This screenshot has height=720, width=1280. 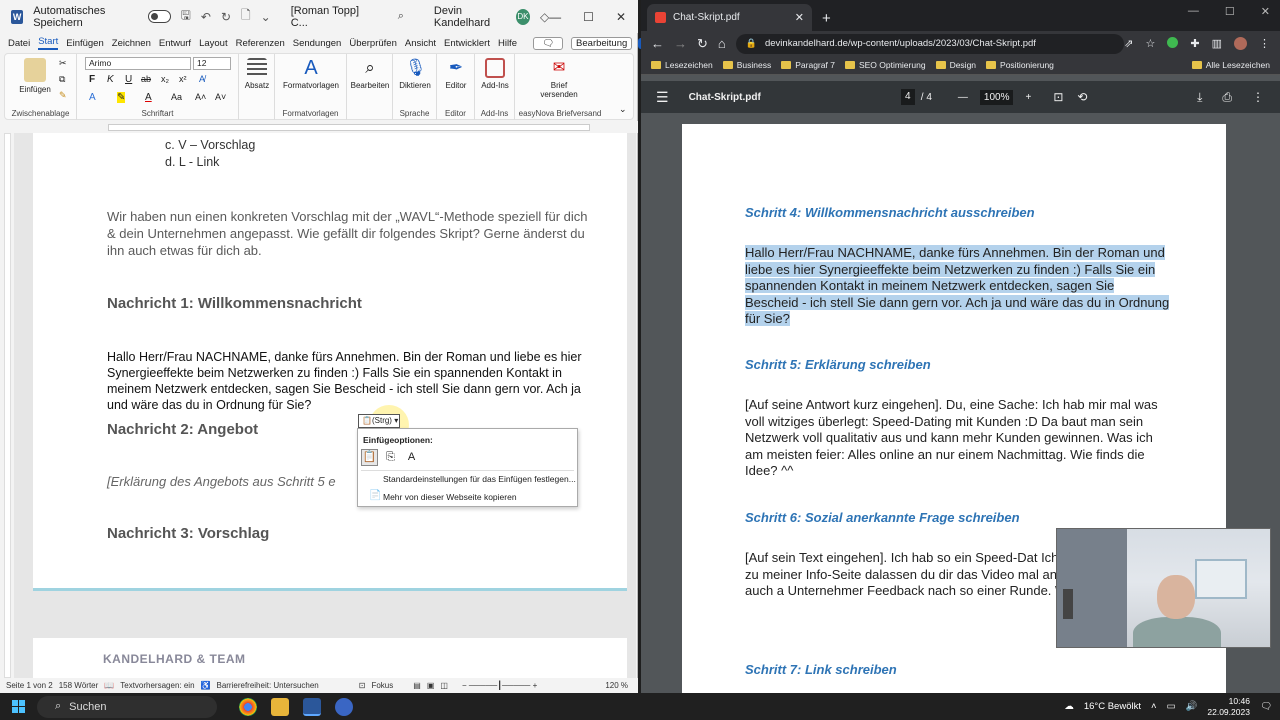 I want to click on bookmark-folder: Paragraf 7, so click(x=808, y=65).